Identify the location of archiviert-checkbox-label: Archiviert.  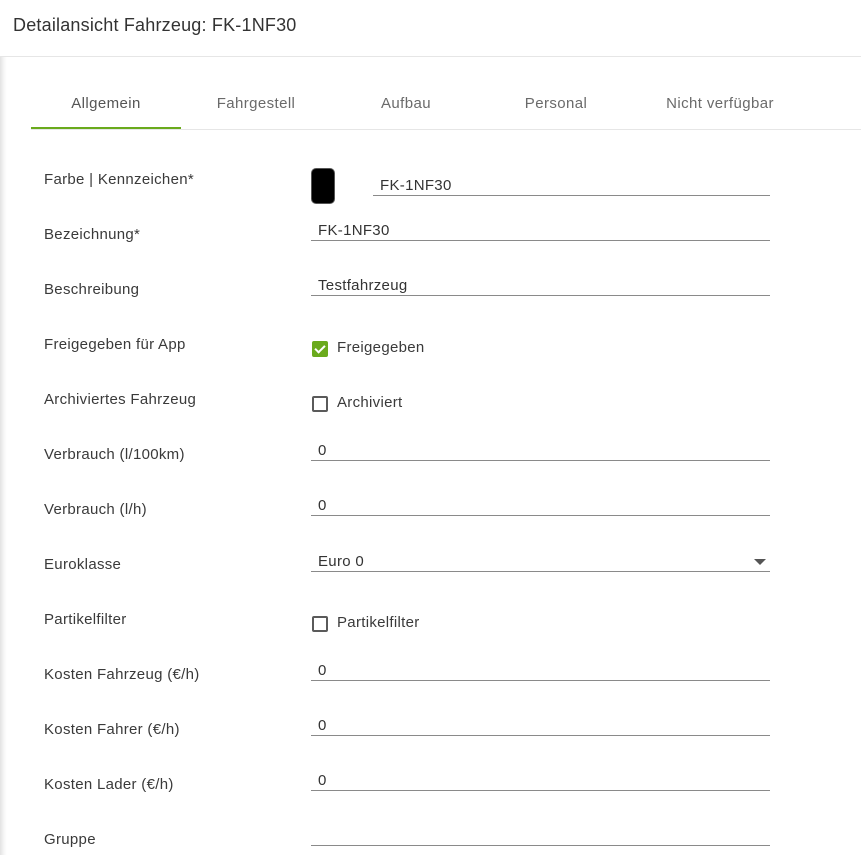
(370, 402).